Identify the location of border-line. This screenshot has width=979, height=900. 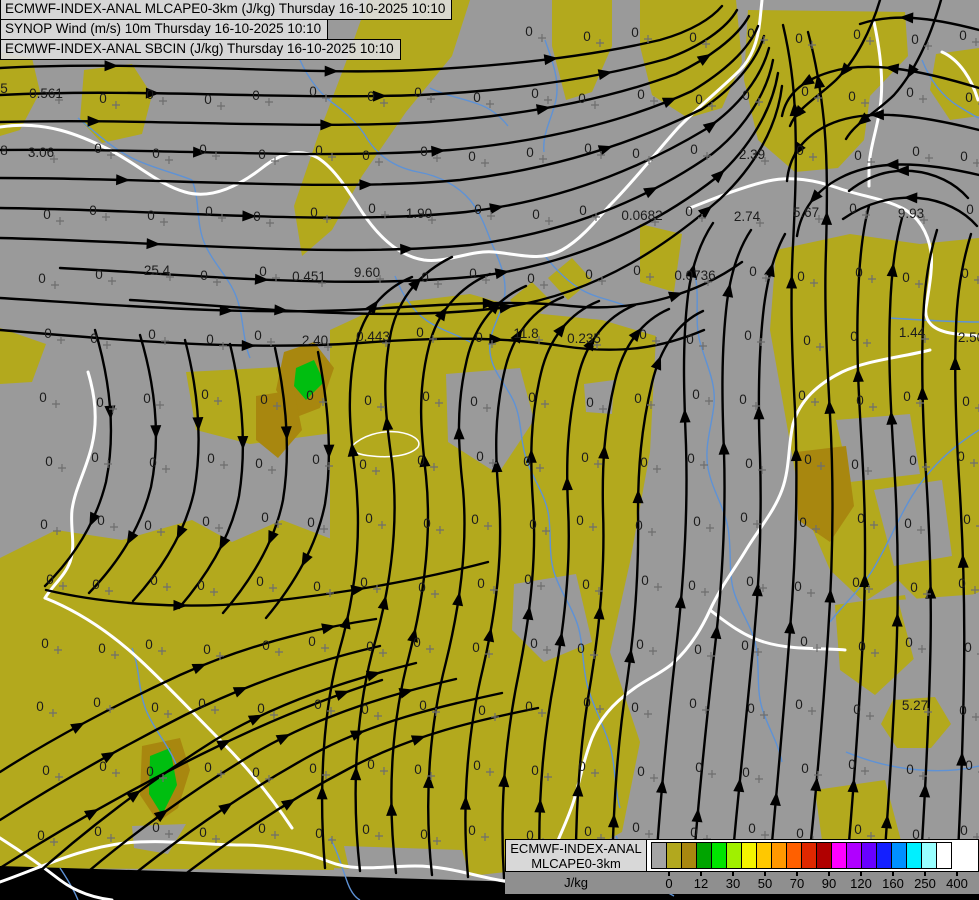
(777, 630).